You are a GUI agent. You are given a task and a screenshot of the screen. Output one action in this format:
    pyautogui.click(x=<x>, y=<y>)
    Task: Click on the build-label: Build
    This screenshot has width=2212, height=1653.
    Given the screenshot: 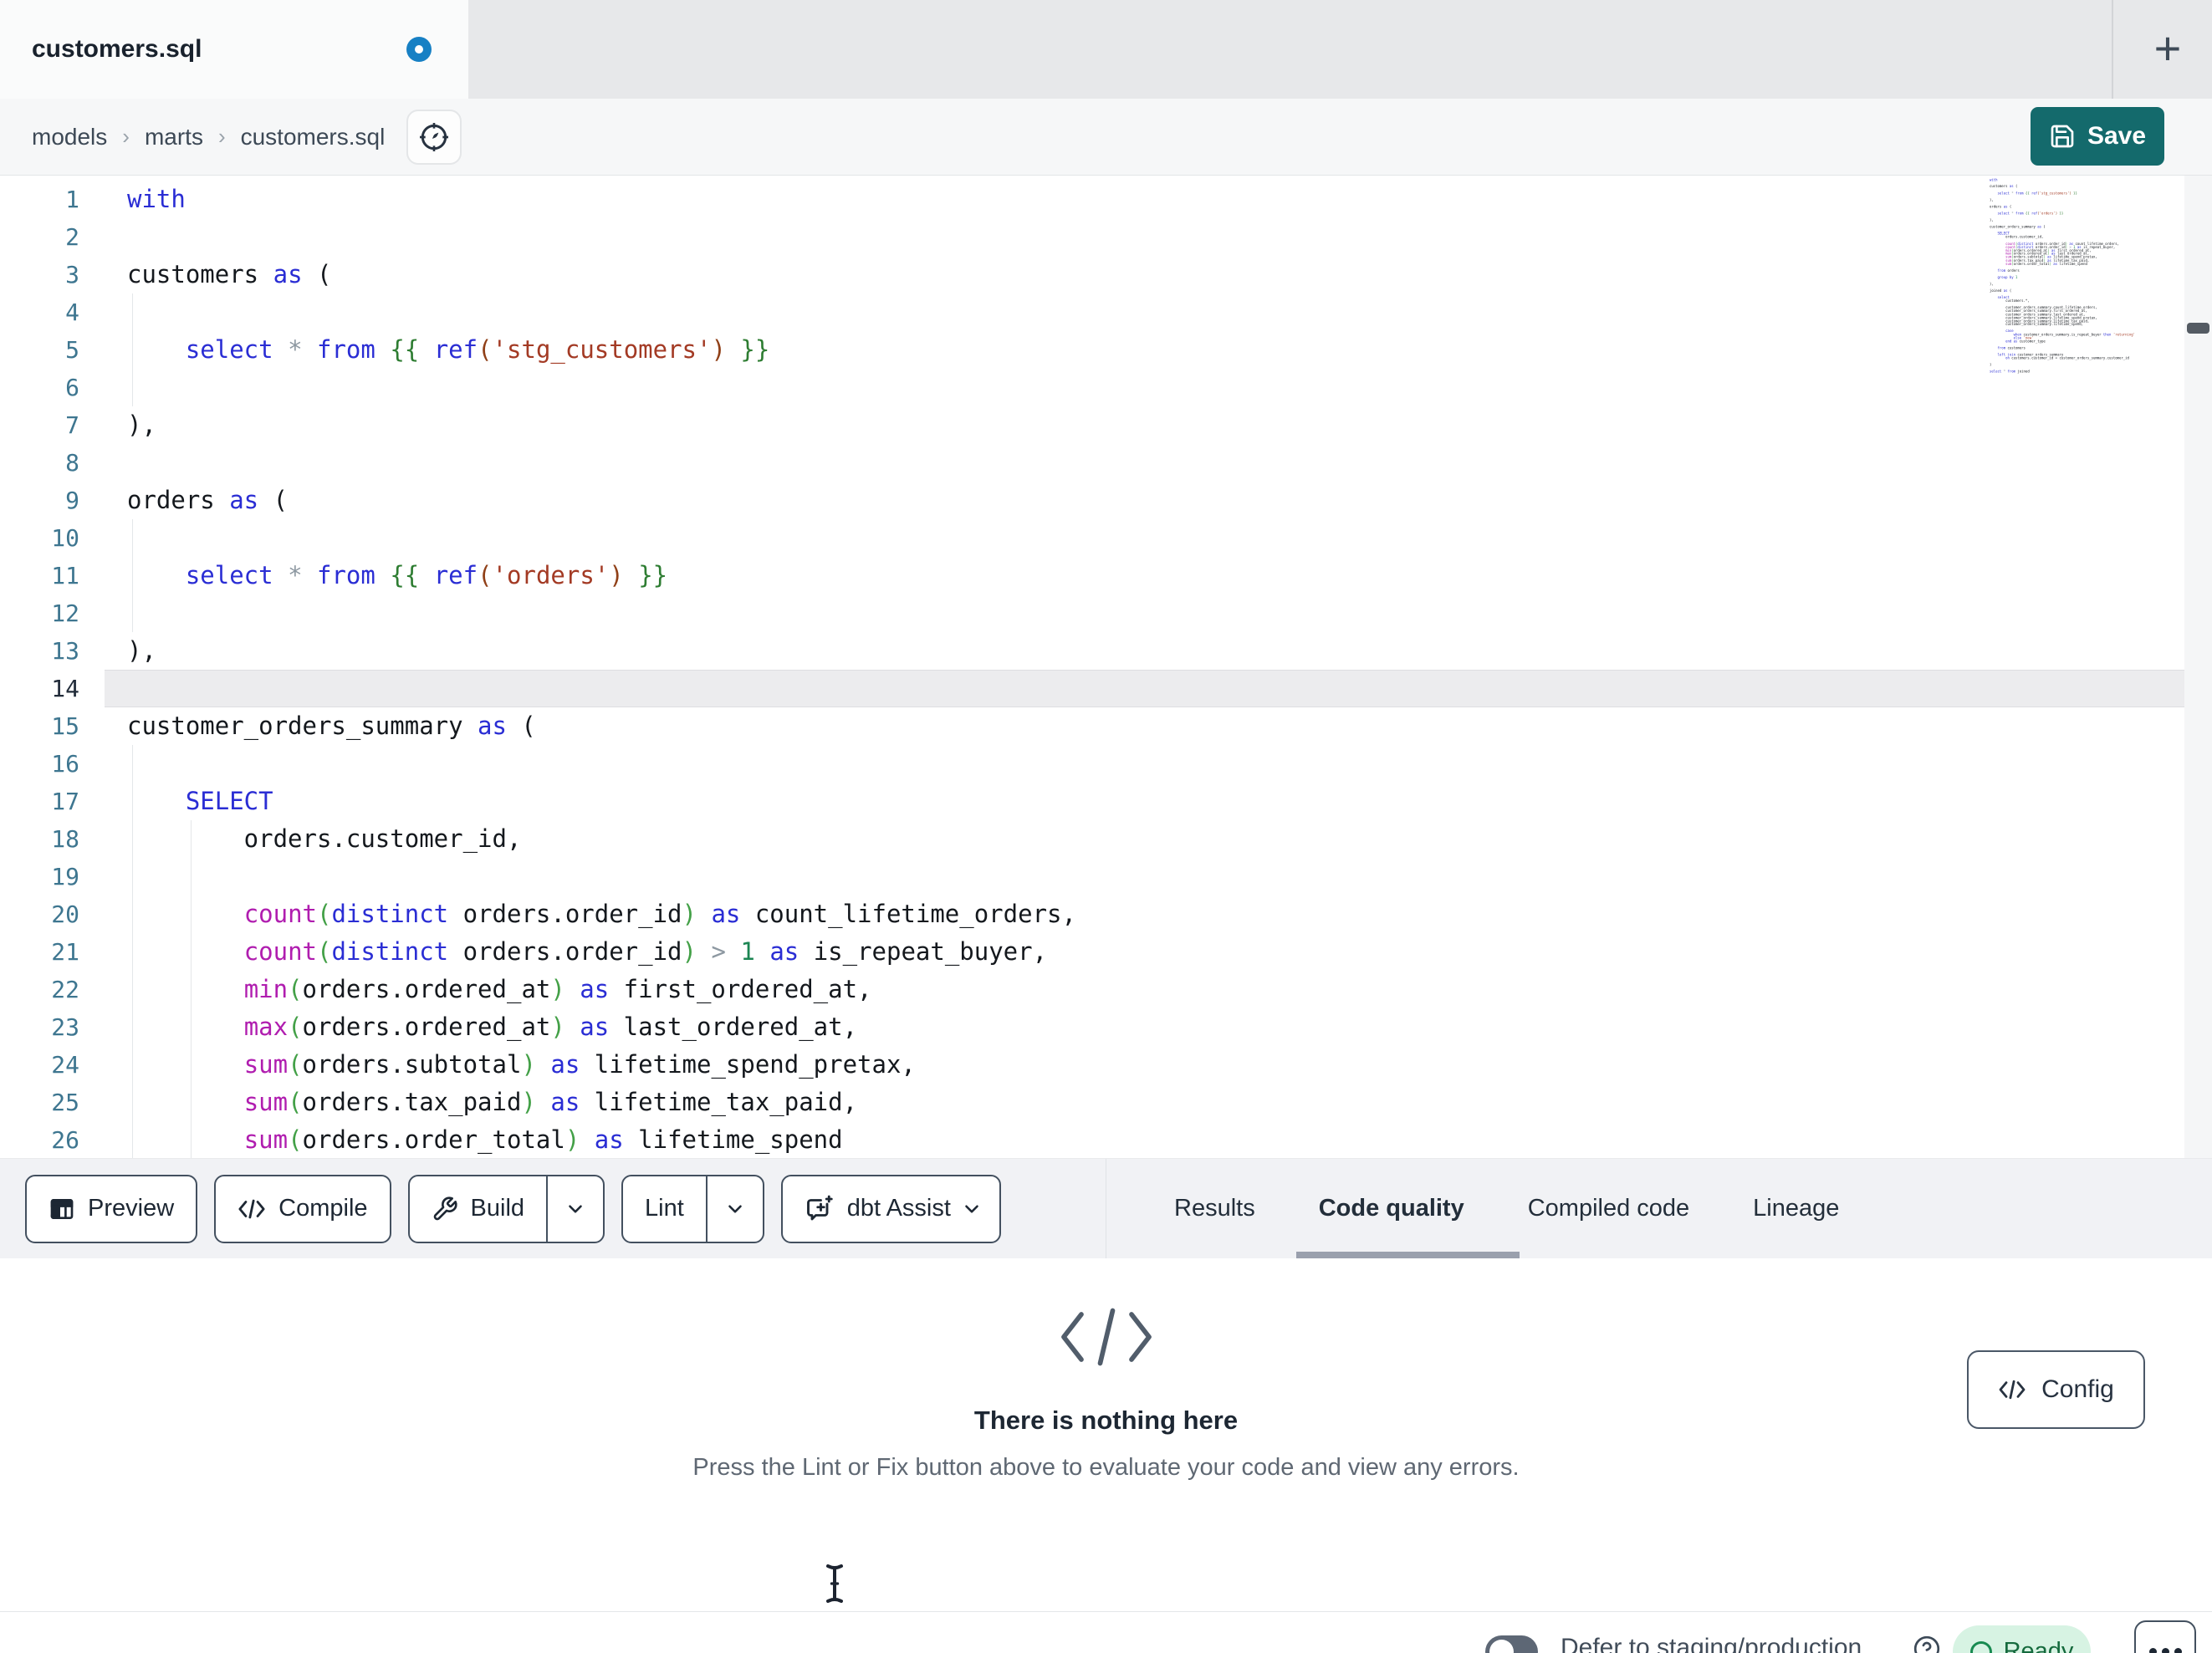 What is the action you would take?
    pyautogui.click(x=498, y=1208)
    